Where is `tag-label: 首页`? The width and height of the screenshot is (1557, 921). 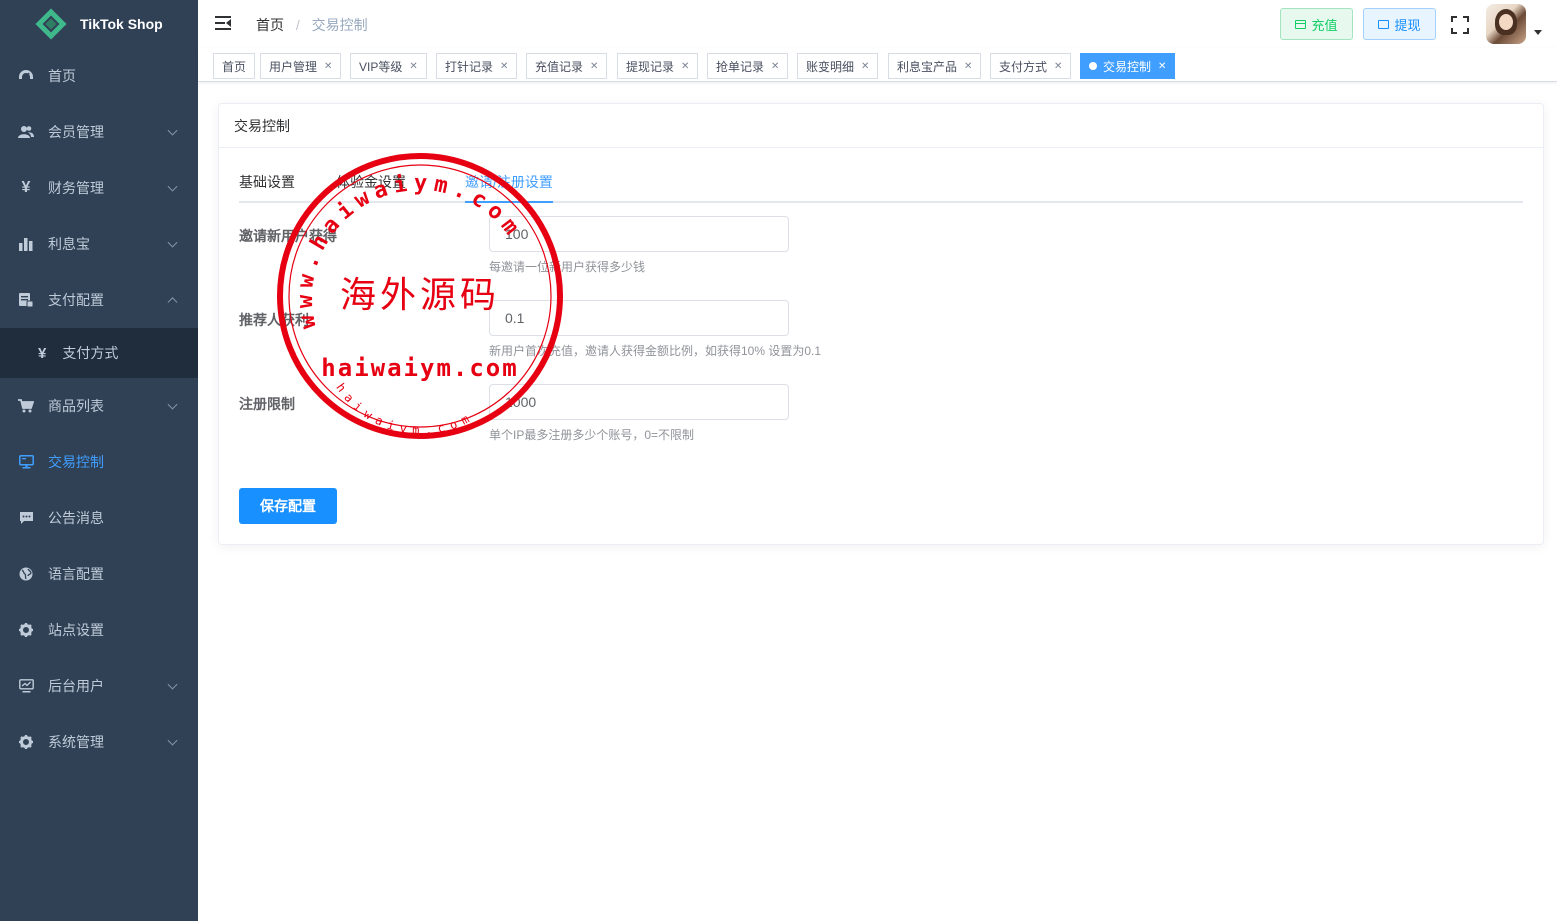 tag-label: 首页 is located at coordinates (234, 66).